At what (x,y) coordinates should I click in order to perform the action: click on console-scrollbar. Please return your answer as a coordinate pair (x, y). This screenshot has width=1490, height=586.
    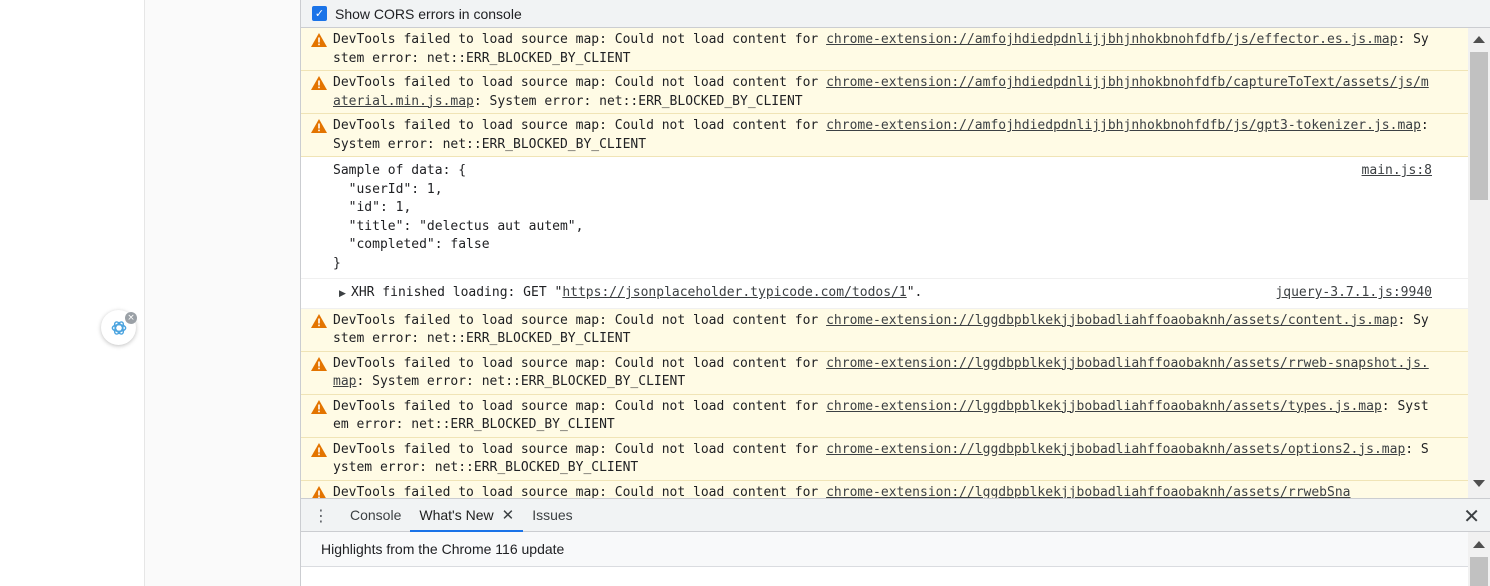
    Looking at the image, I should click on (1479, 263).